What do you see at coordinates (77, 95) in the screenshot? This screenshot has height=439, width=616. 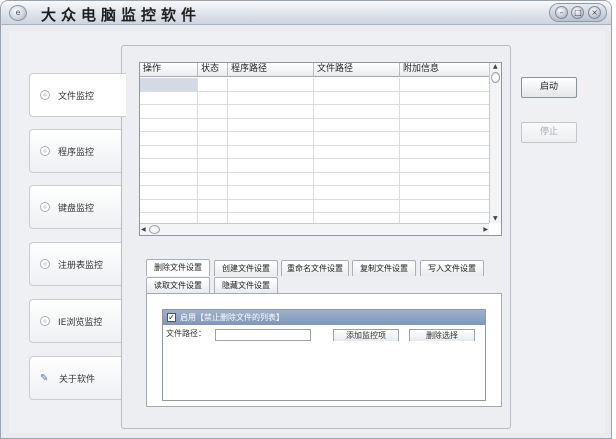 I see `sidebar-item-file-monitor: 文件监控` at bounding box center [77, 95].